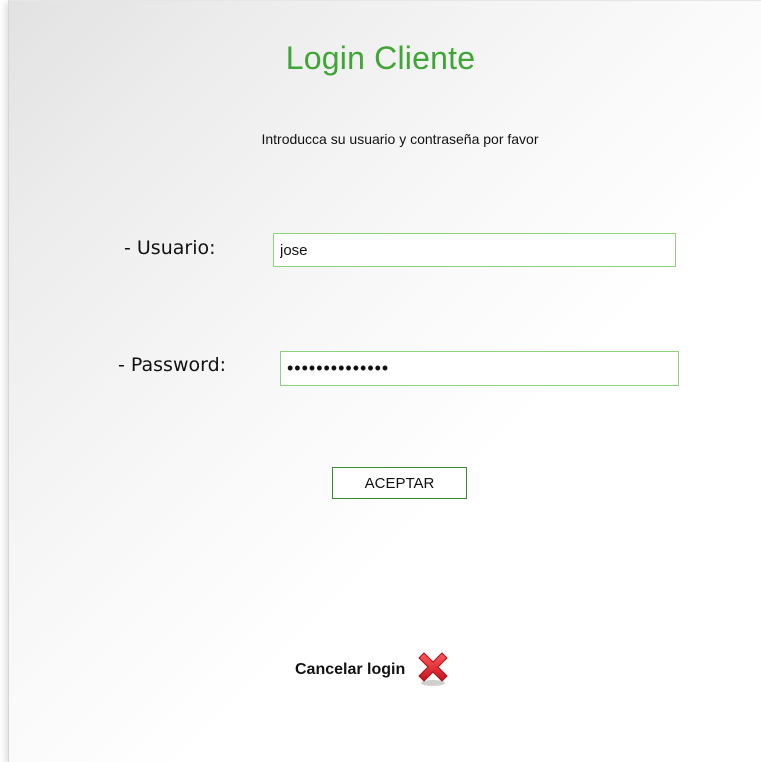  I want to click on cancel-login-label: Cancelar login, so click(350, 669).